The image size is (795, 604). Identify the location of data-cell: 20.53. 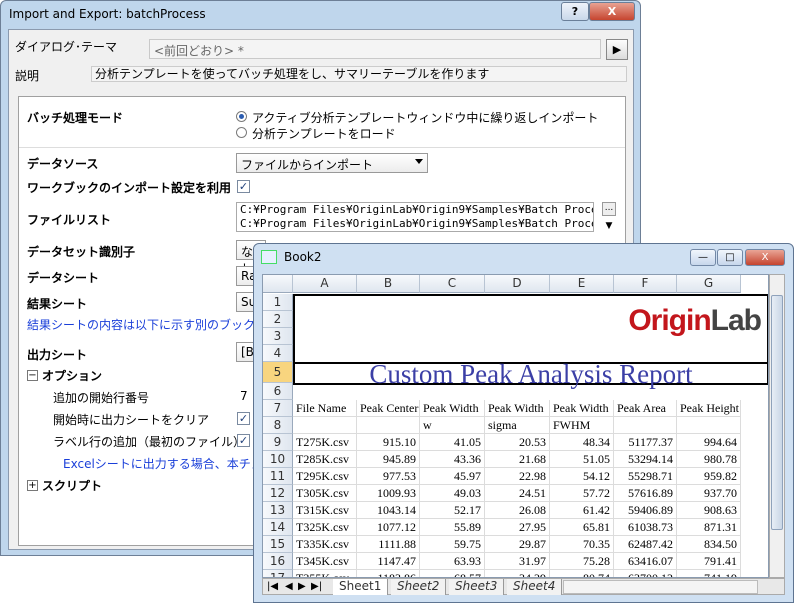
(517, 442).